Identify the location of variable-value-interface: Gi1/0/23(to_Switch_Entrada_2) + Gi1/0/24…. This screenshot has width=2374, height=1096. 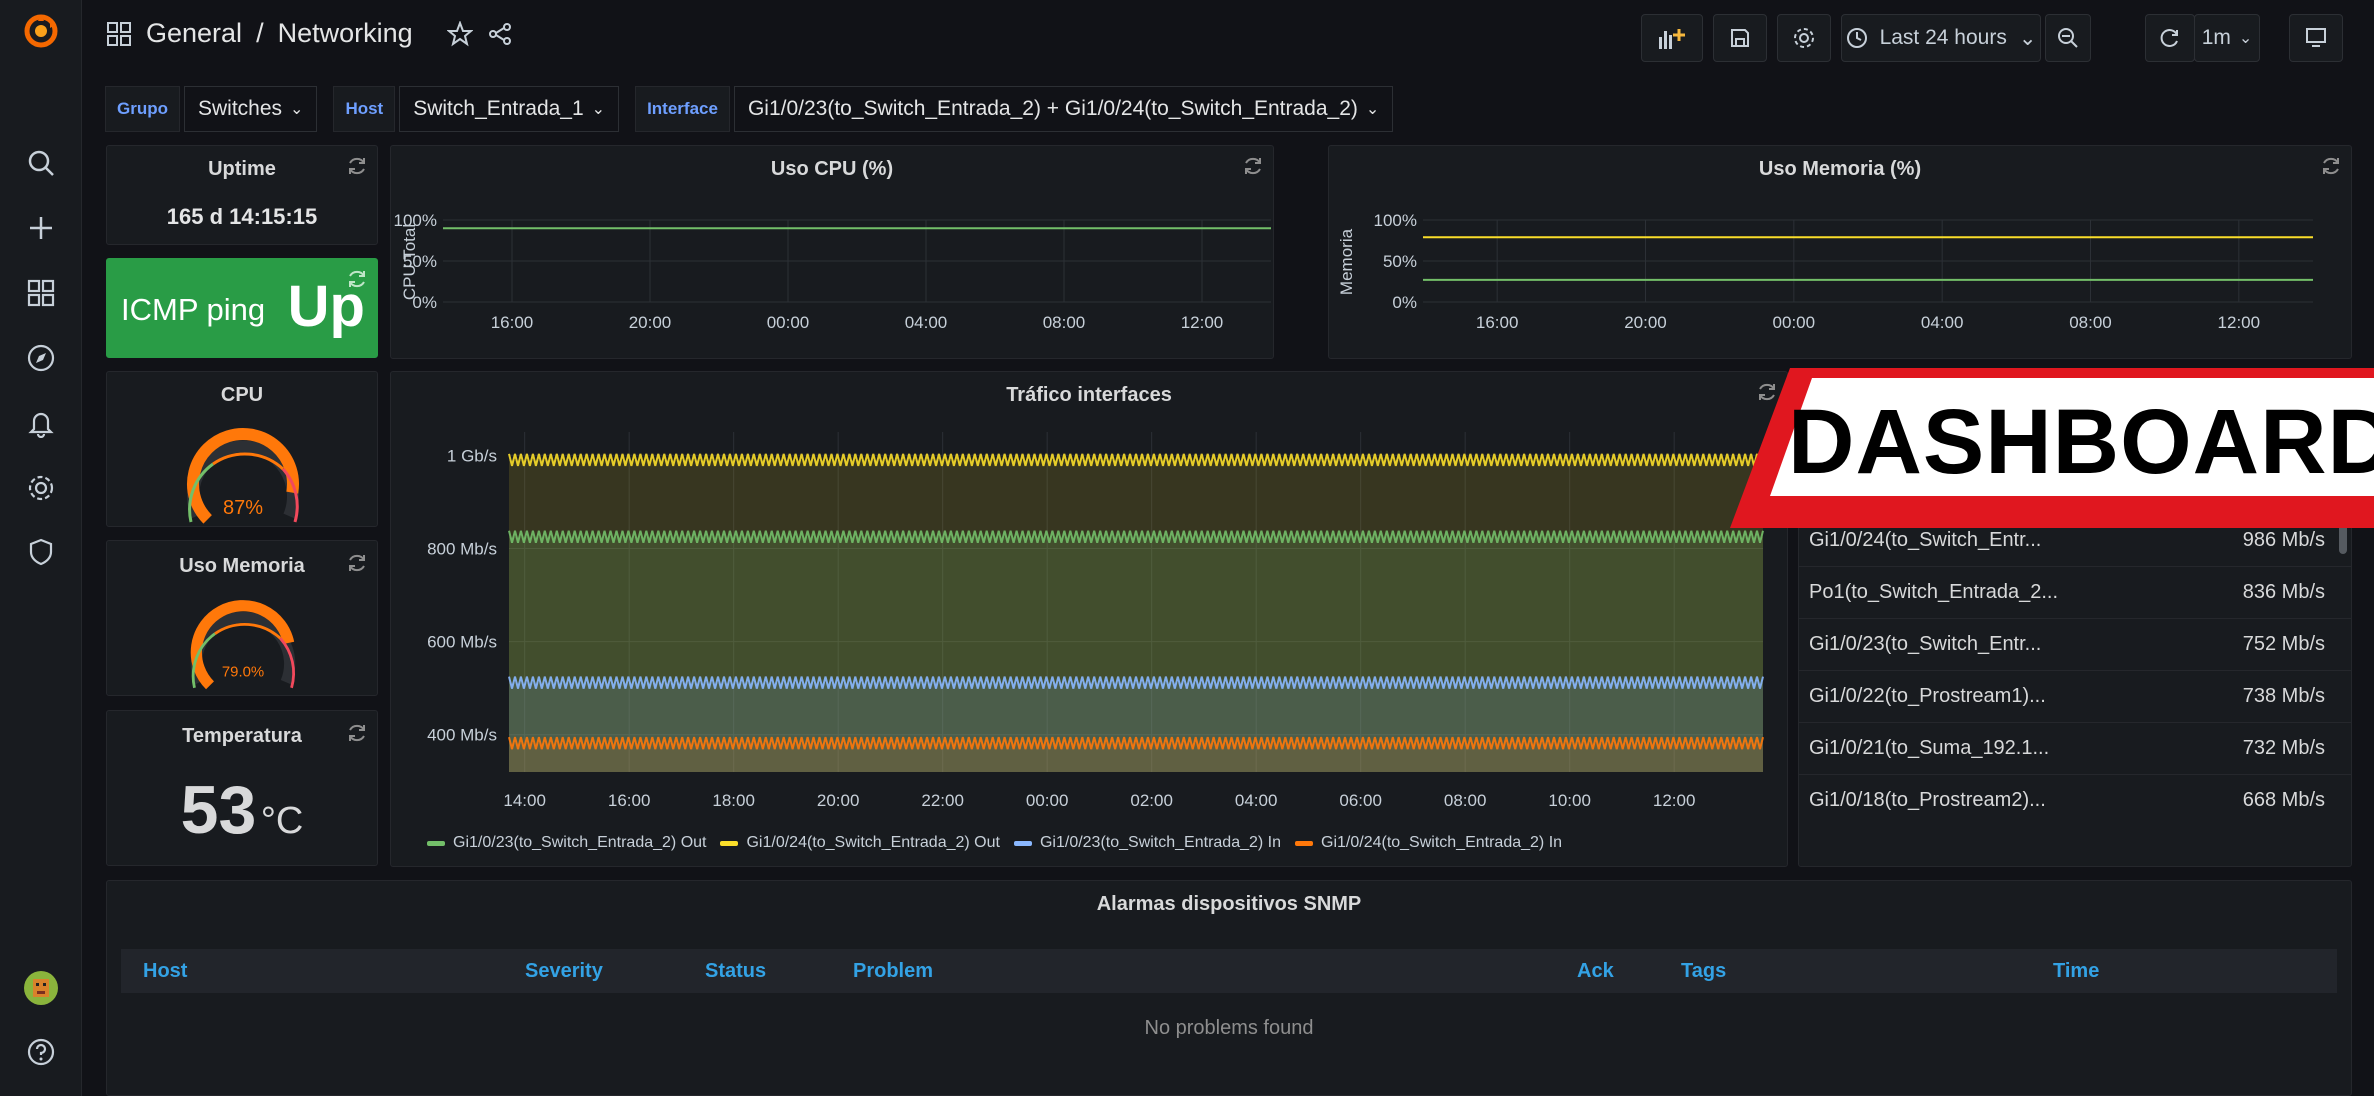
(1052, 108).